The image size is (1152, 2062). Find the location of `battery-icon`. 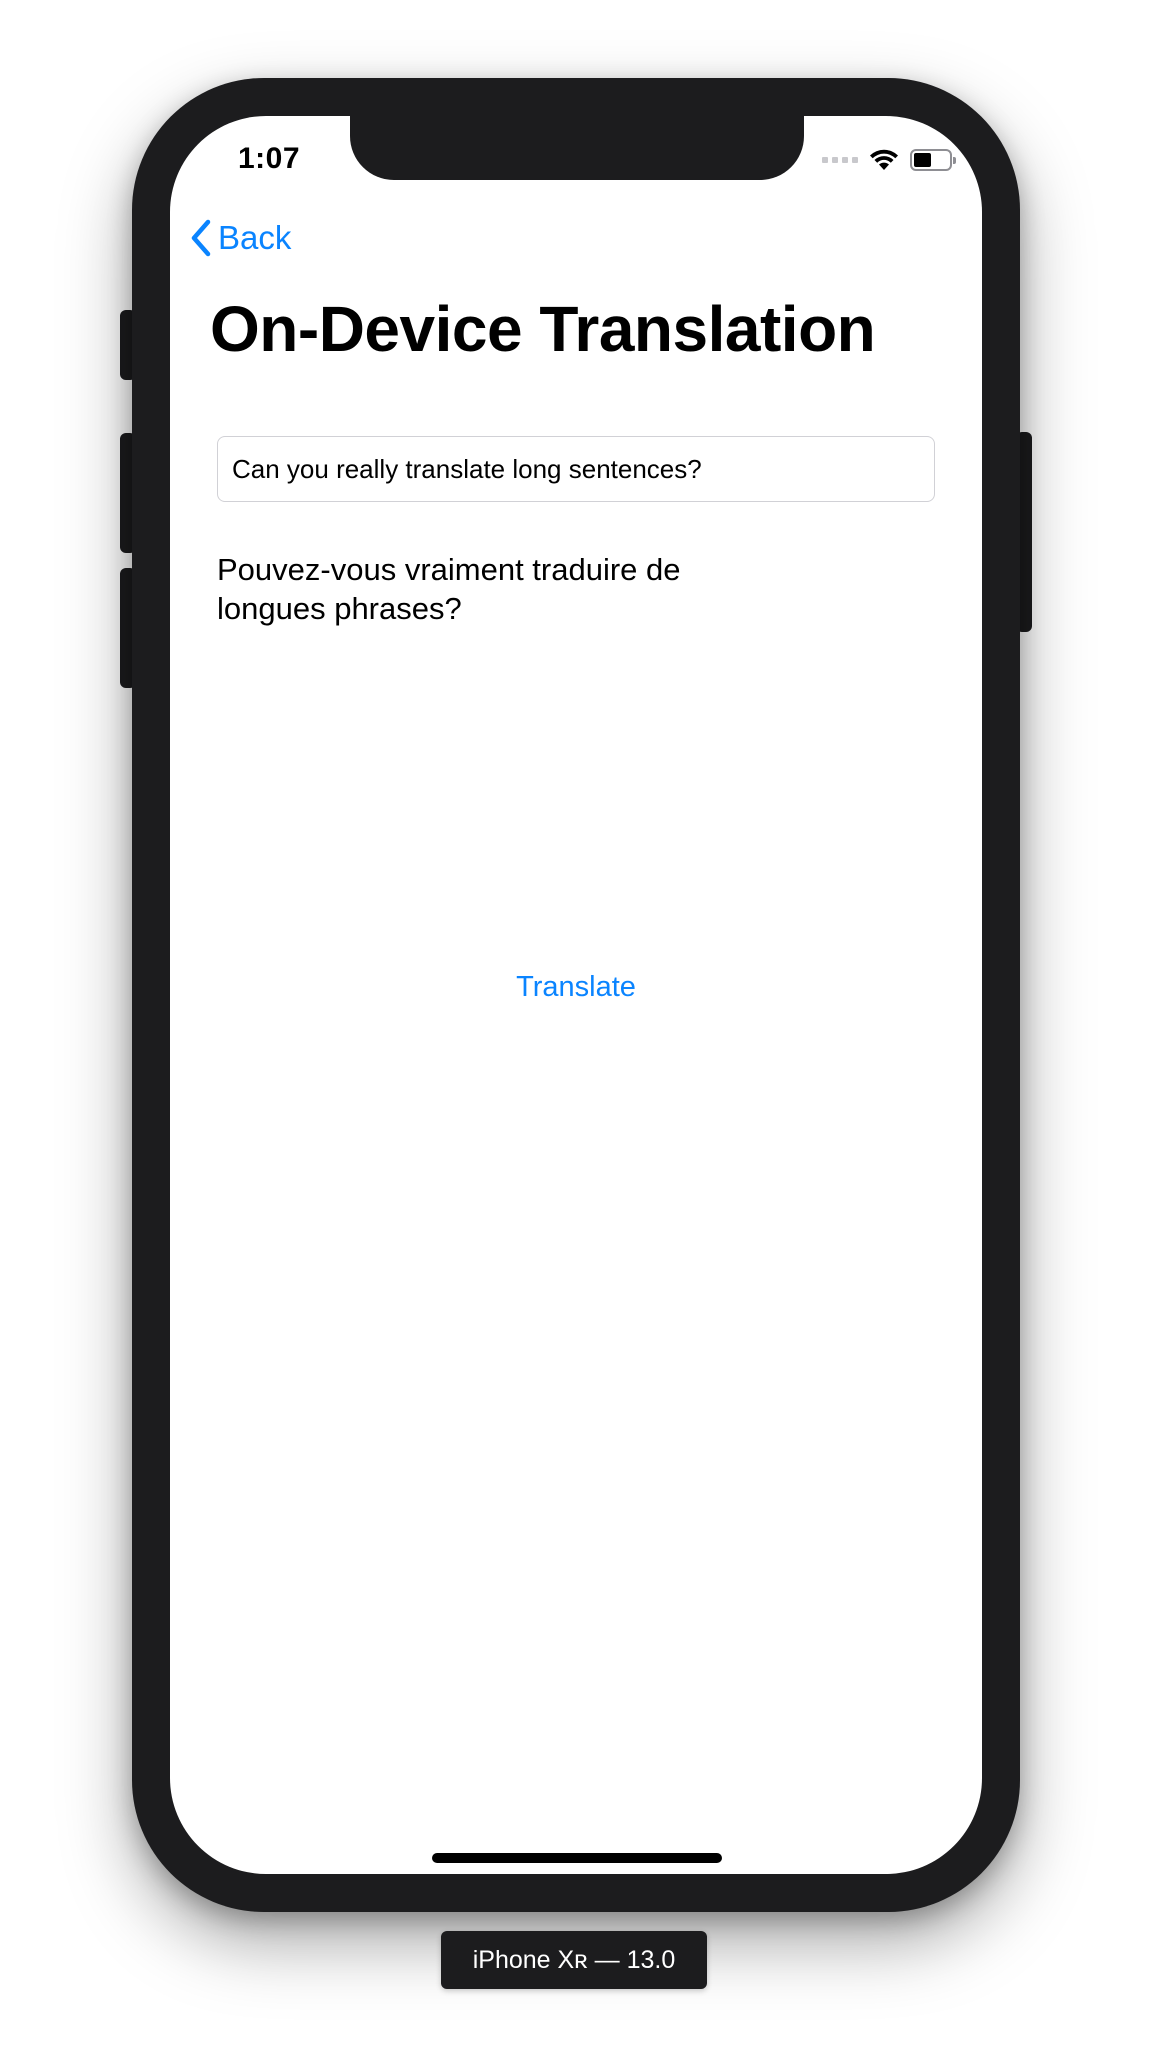

battery-icon is located at coordinates (933, 160).